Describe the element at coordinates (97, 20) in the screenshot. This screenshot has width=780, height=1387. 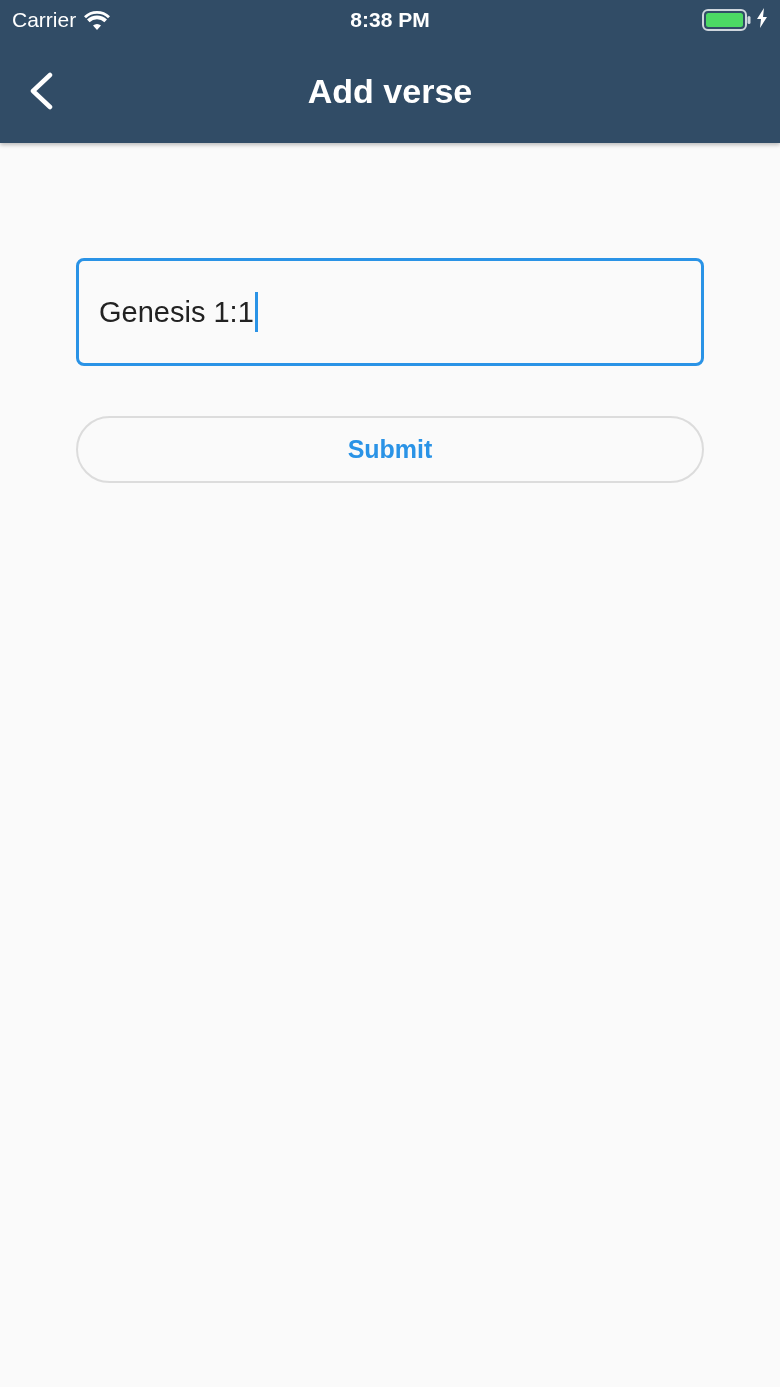
I see `wifi-icon` at that location.